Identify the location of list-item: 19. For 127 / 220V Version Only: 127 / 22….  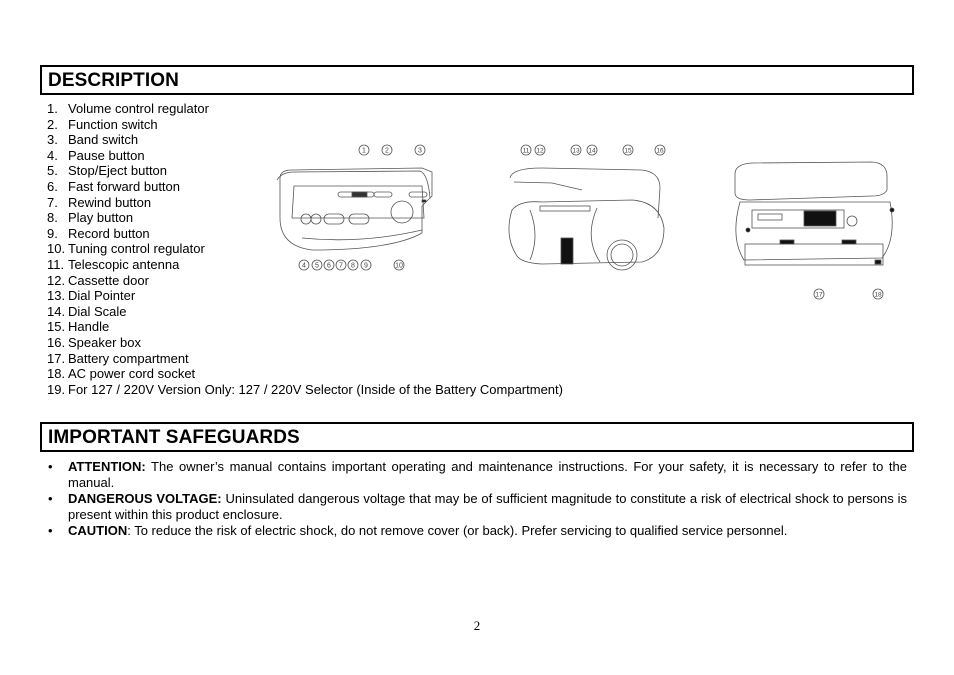
(305, 389).